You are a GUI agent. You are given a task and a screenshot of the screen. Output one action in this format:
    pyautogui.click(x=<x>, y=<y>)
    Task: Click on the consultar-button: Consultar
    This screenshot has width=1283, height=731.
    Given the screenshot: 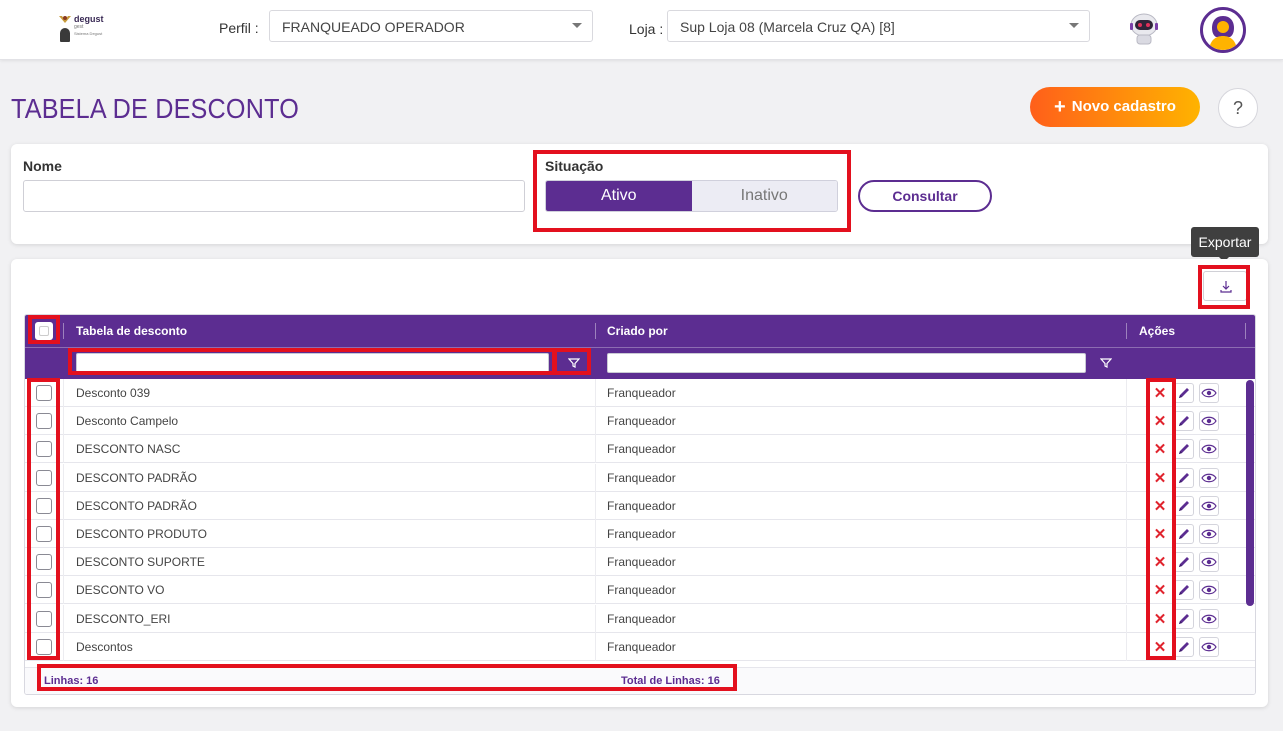 What is the action you would take?
    pyautogui.click(x=925, y=196)
    